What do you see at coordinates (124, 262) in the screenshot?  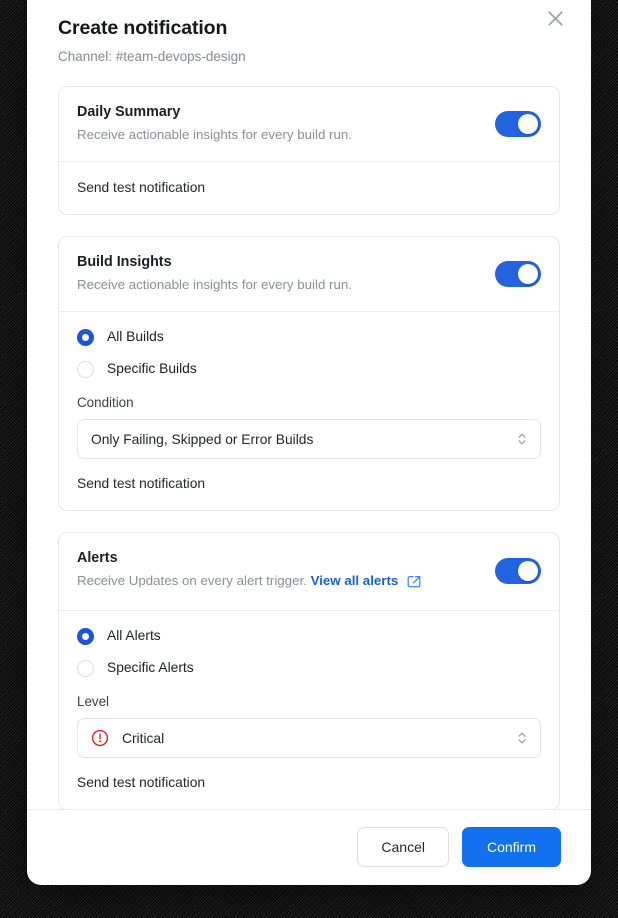 I see `card-title: Build Insights` at bounding box center [124, 262].